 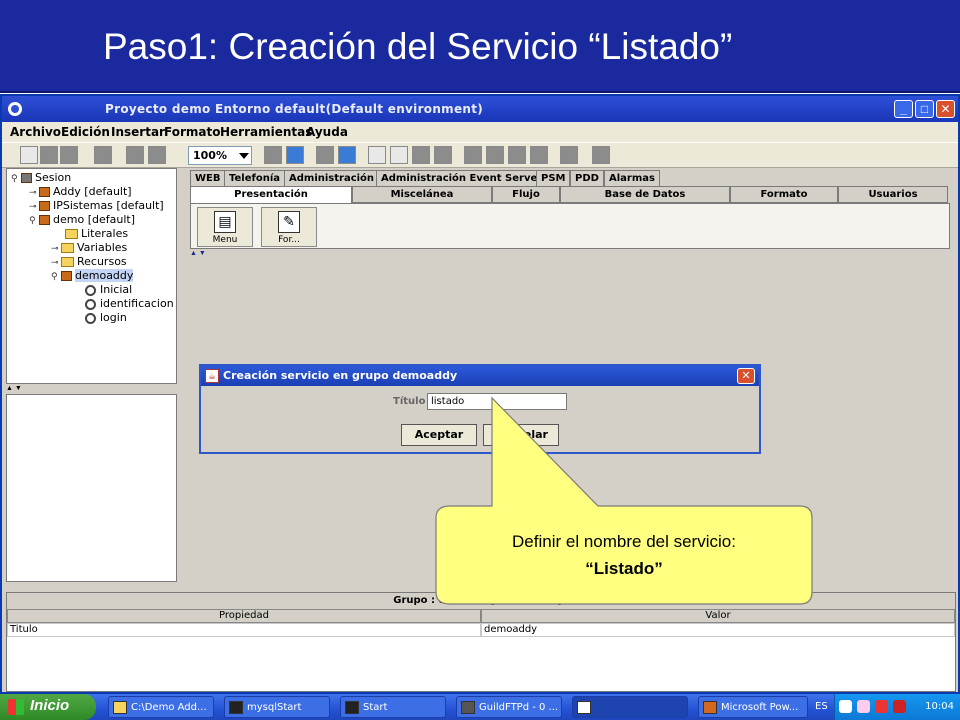 I want to click on menu-archivo: Archivo, so click(x=35, y=132).